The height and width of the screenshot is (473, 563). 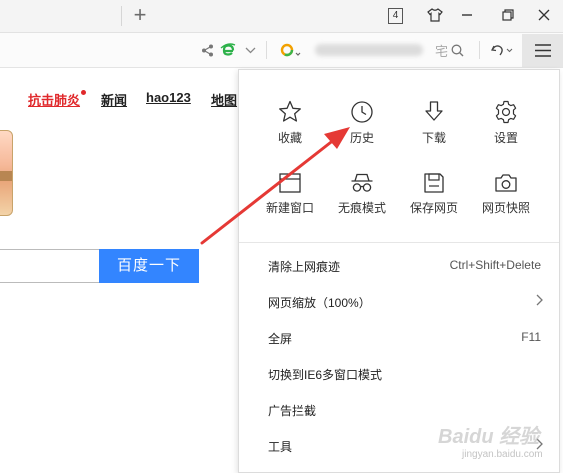 What do you see at coordinates (168, 97) in the screenshot?
I see `nav-link-hao123: hao123` at bounding box center [168, 97].